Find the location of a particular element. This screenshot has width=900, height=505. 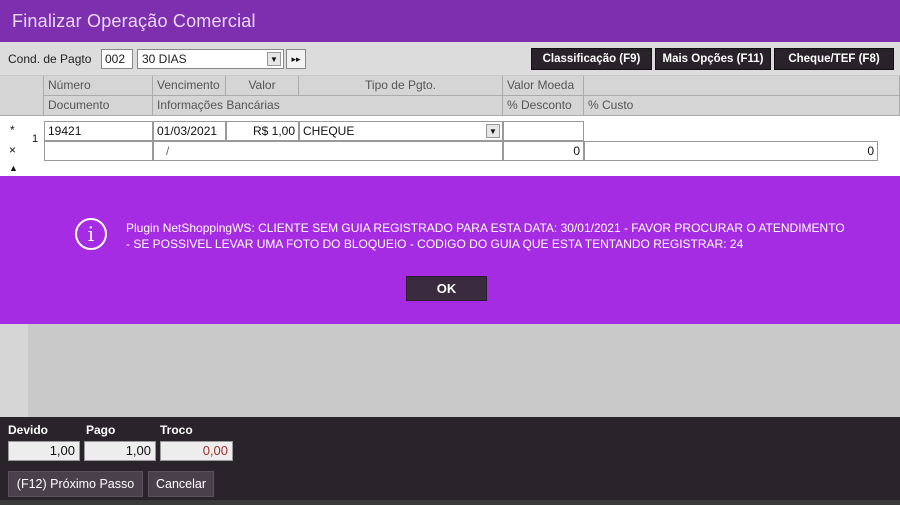

cell-documento is located at coordinates (98, 151).